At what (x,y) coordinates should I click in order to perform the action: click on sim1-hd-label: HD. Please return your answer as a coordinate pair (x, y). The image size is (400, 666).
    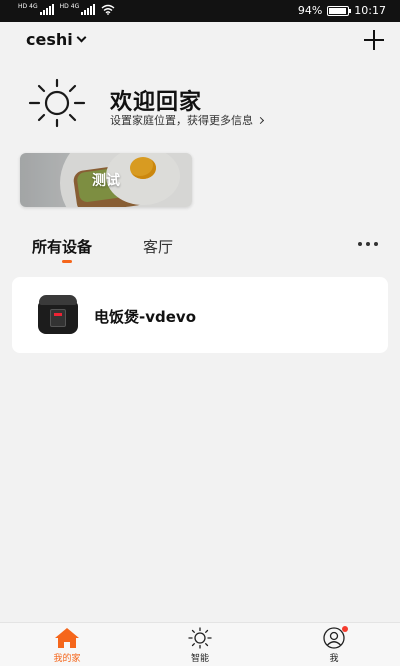
    Looking at the image, I should click on (23, 6).